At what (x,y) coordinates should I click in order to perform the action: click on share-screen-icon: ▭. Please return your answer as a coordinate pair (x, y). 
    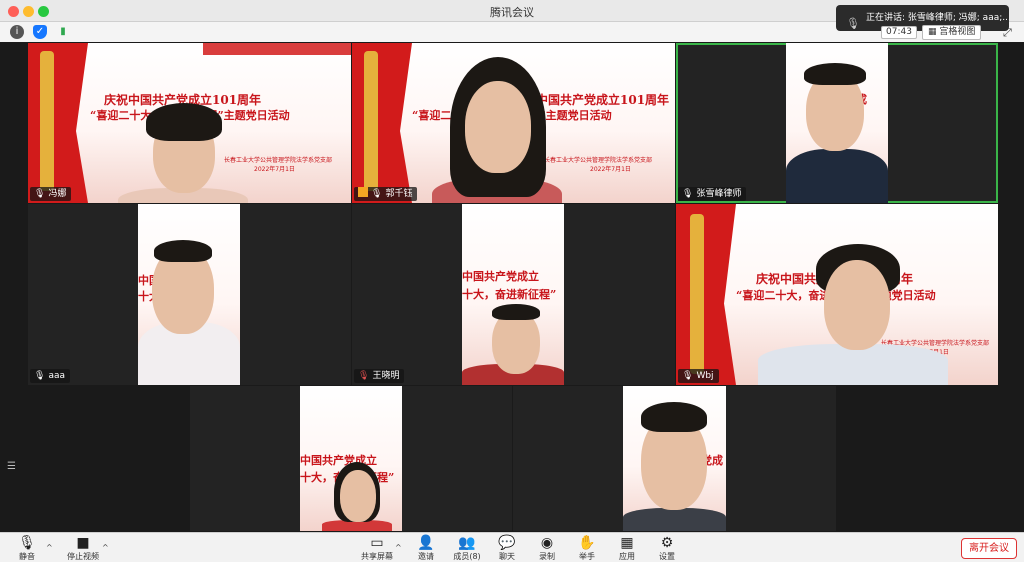
    Looking at the image, I should click on (377, 543).